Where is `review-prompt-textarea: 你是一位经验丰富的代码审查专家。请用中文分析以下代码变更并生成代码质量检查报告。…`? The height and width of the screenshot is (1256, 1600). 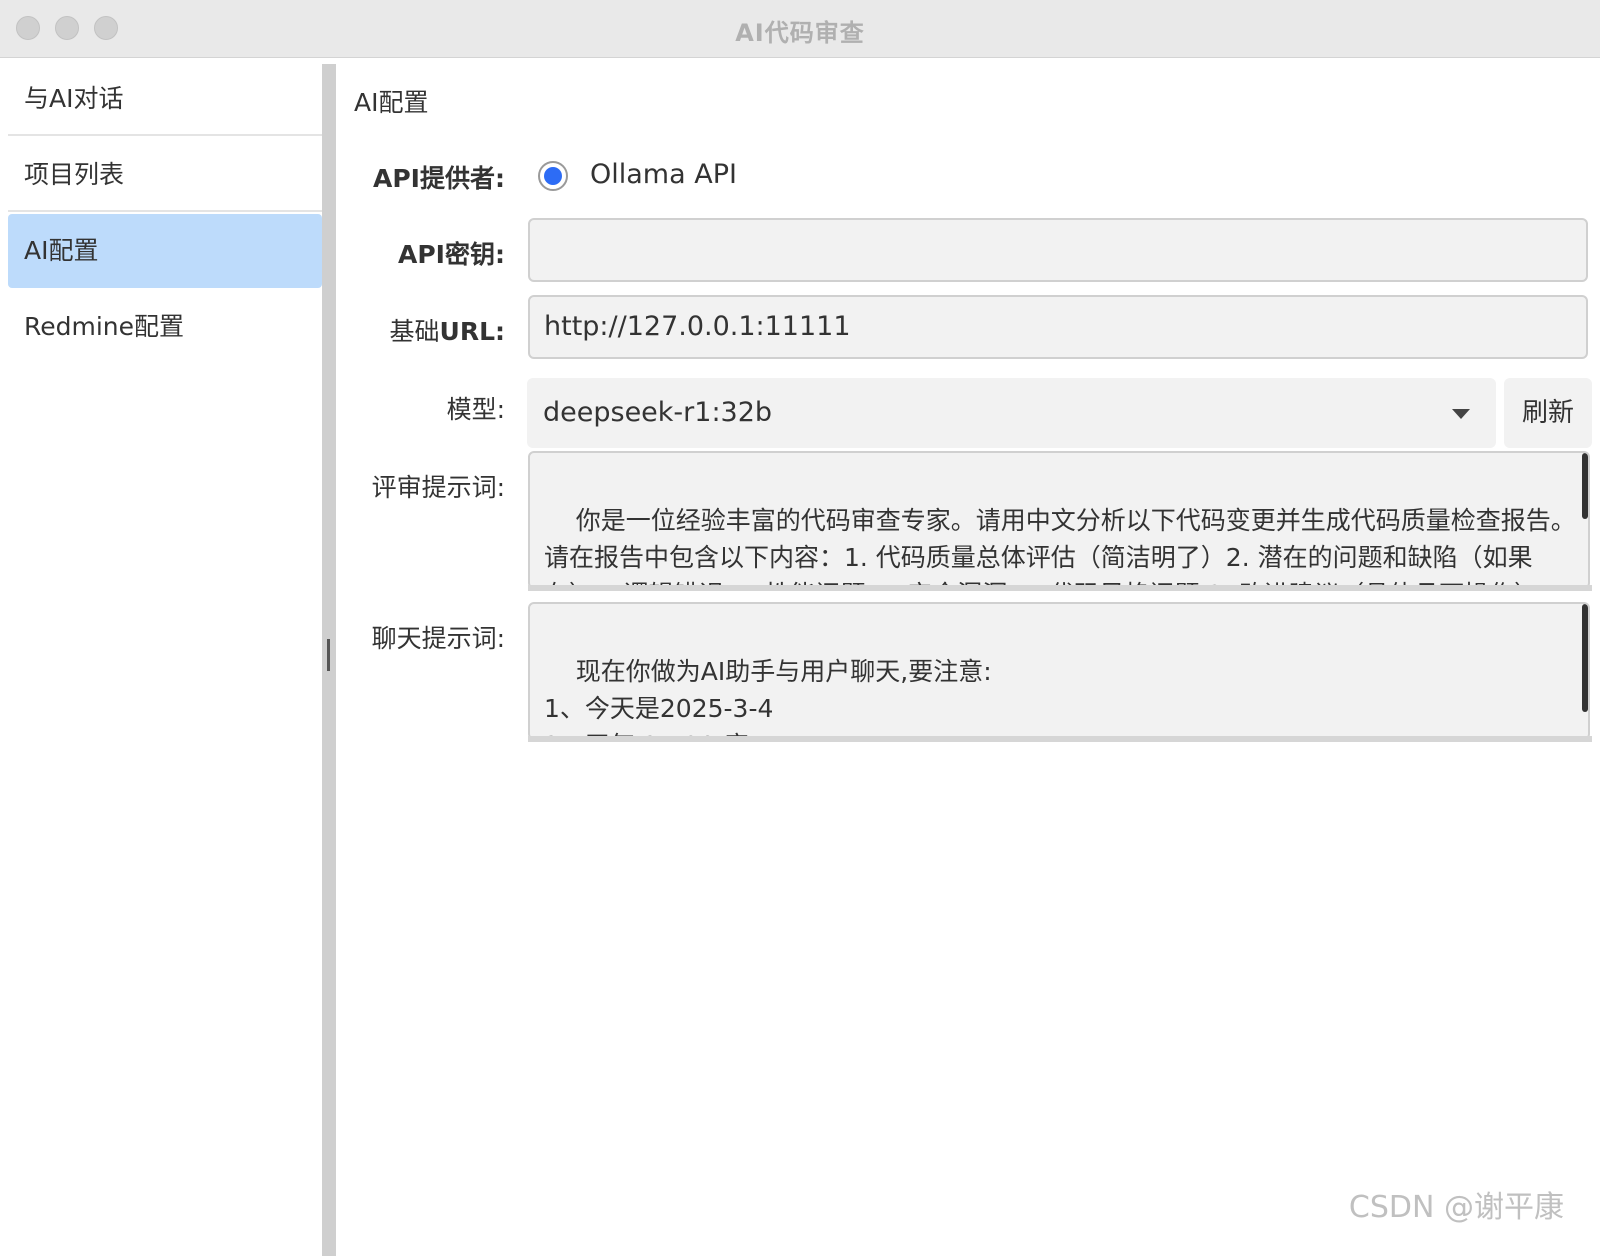 review-prompt-textarea: 你是一位经验丰富的代码审查专家。请用中文分析以下代码变更并生成代码质量检查报告。… is located at coordinates (1059, 520).